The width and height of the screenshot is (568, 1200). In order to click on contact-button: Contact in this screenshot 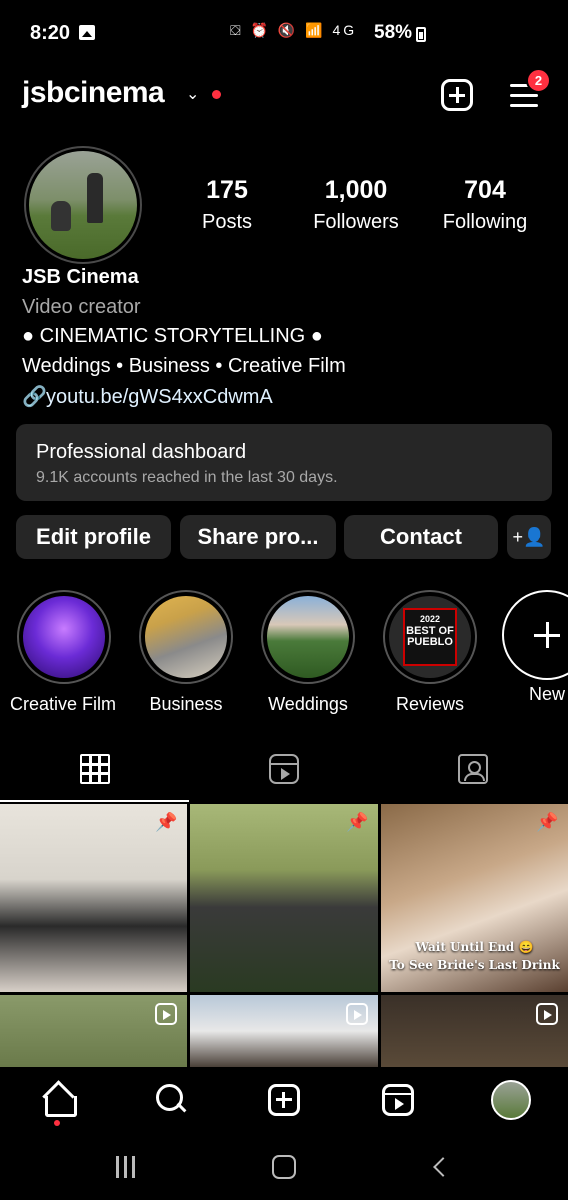, I will do `click(421, 537)`.